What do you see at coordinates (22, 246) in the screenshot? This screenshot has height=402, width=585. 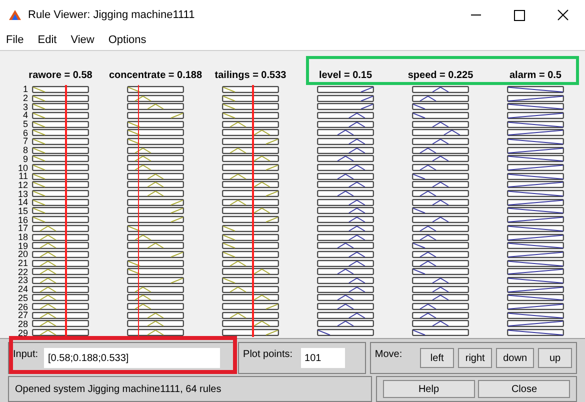 I see `rule-number: 19` at bounding box center [22, 246].